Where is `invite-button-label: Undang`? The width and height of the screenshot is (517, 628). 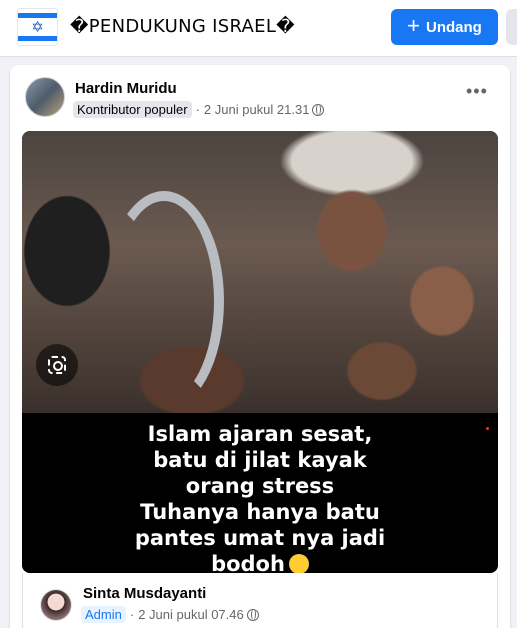 invite-button-label: Undang is located at coordinates (454, 27).